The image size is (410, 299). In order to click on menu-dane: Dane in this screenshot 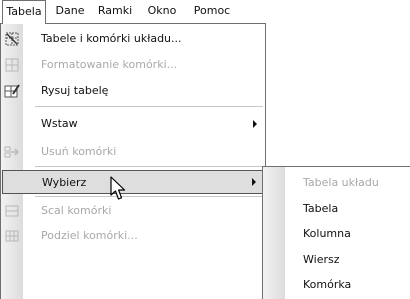, I will do `click(70, 11)`.